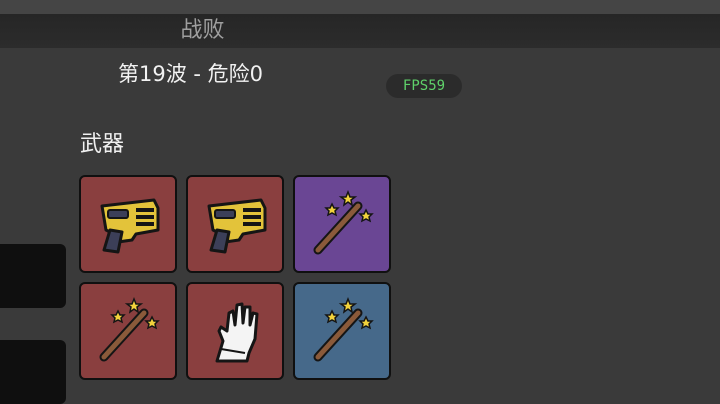 The image size is (720, 404). I want to click on glove-icon, so click(237, 332).